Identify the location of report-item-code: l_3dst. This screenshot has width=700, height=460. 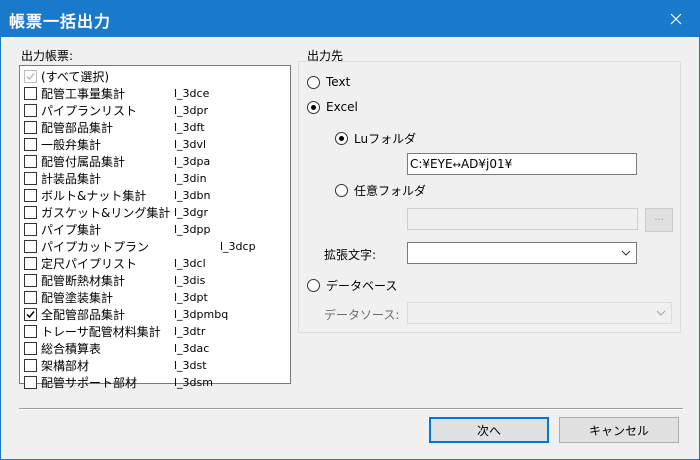
(190, 365).